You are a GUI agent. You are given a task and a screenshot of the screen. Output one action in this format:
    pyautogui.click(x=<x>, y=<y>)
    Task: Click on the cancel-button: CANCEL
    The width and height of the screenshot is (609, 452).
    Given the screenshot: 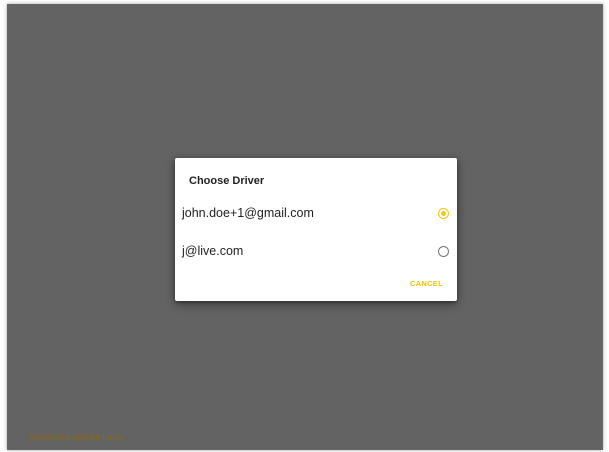 What is the action you would take?
    pyautogui.click(x=426, y=283)
    